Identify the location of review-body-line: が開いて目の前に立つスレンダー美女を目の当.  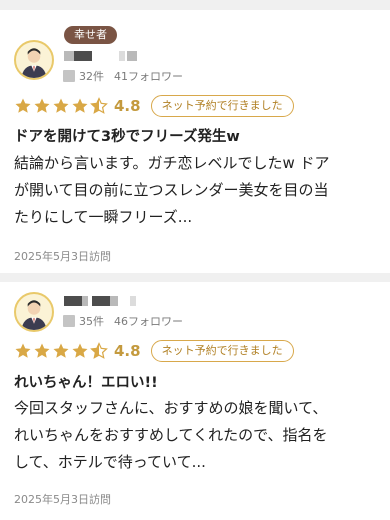
(171, 190).